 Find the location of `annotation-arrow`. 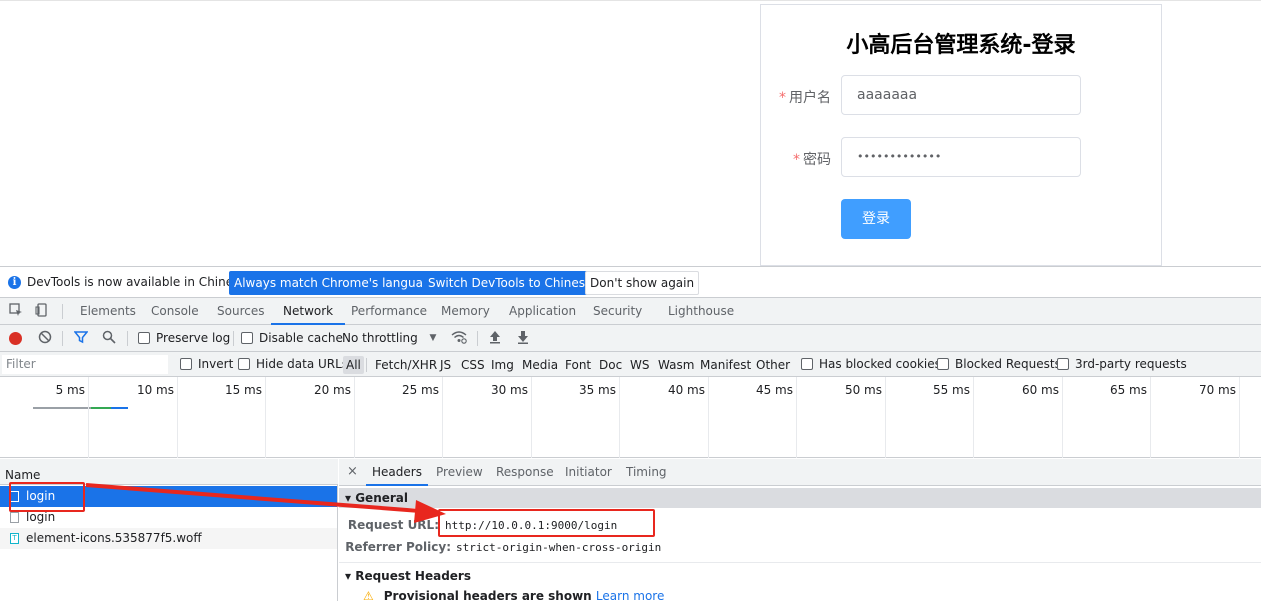

annotation-arrow is located at coordinates (265, 503).